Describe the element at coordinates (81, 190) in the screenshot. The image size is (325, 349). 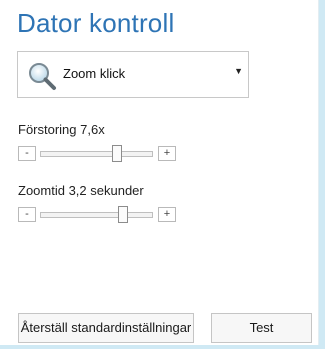
I see `zoom-time-label: Zoomtid 3,2 sekunder` at that location.